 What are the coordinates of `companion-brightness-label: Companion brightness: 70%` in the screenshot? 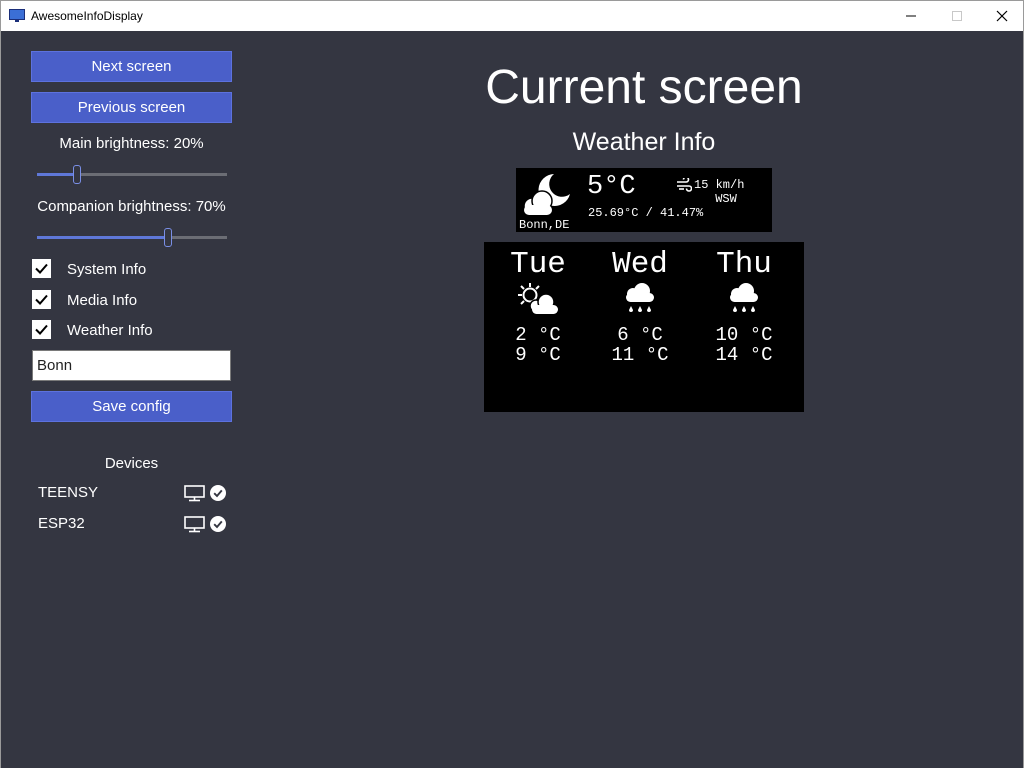 It's located at (131, 206).